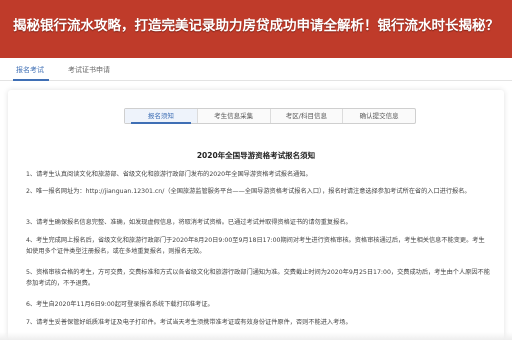 Image resolution: width=512 pixels, height=340 pixels. What do you see at coordinates (234, 116) in the screenshot?
I see `step-candidate-info: 考生信息采集` at bounding box center [234, 116].